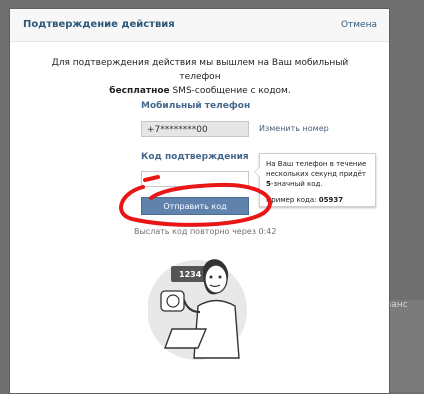  Describe the element at coordinates (216, 279) in the screenshot. I see `woman-face` at that location.